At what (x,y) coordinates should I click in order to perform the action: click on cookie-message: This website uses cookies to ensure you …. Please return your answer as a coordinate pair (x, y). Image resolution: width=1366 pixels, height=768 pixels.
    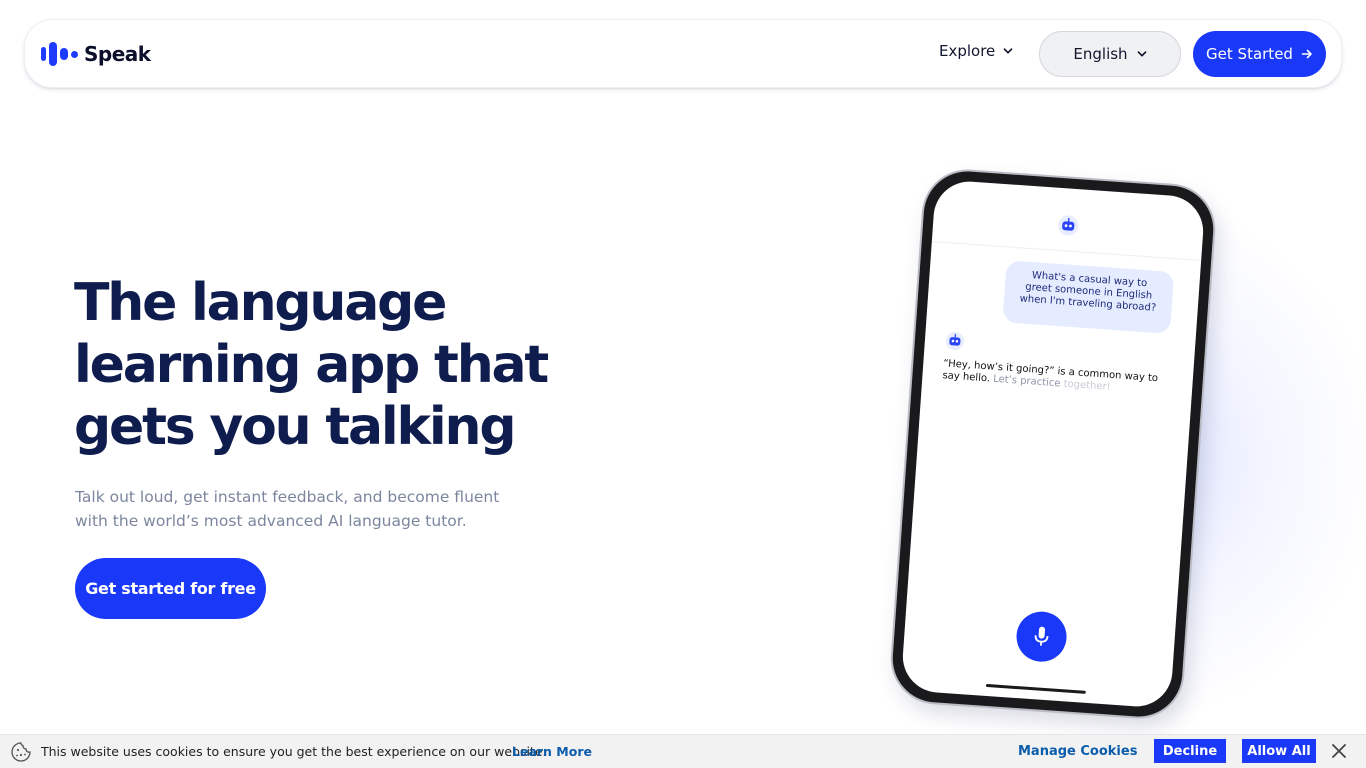
    Looking at the image, I should click on (294, 751).